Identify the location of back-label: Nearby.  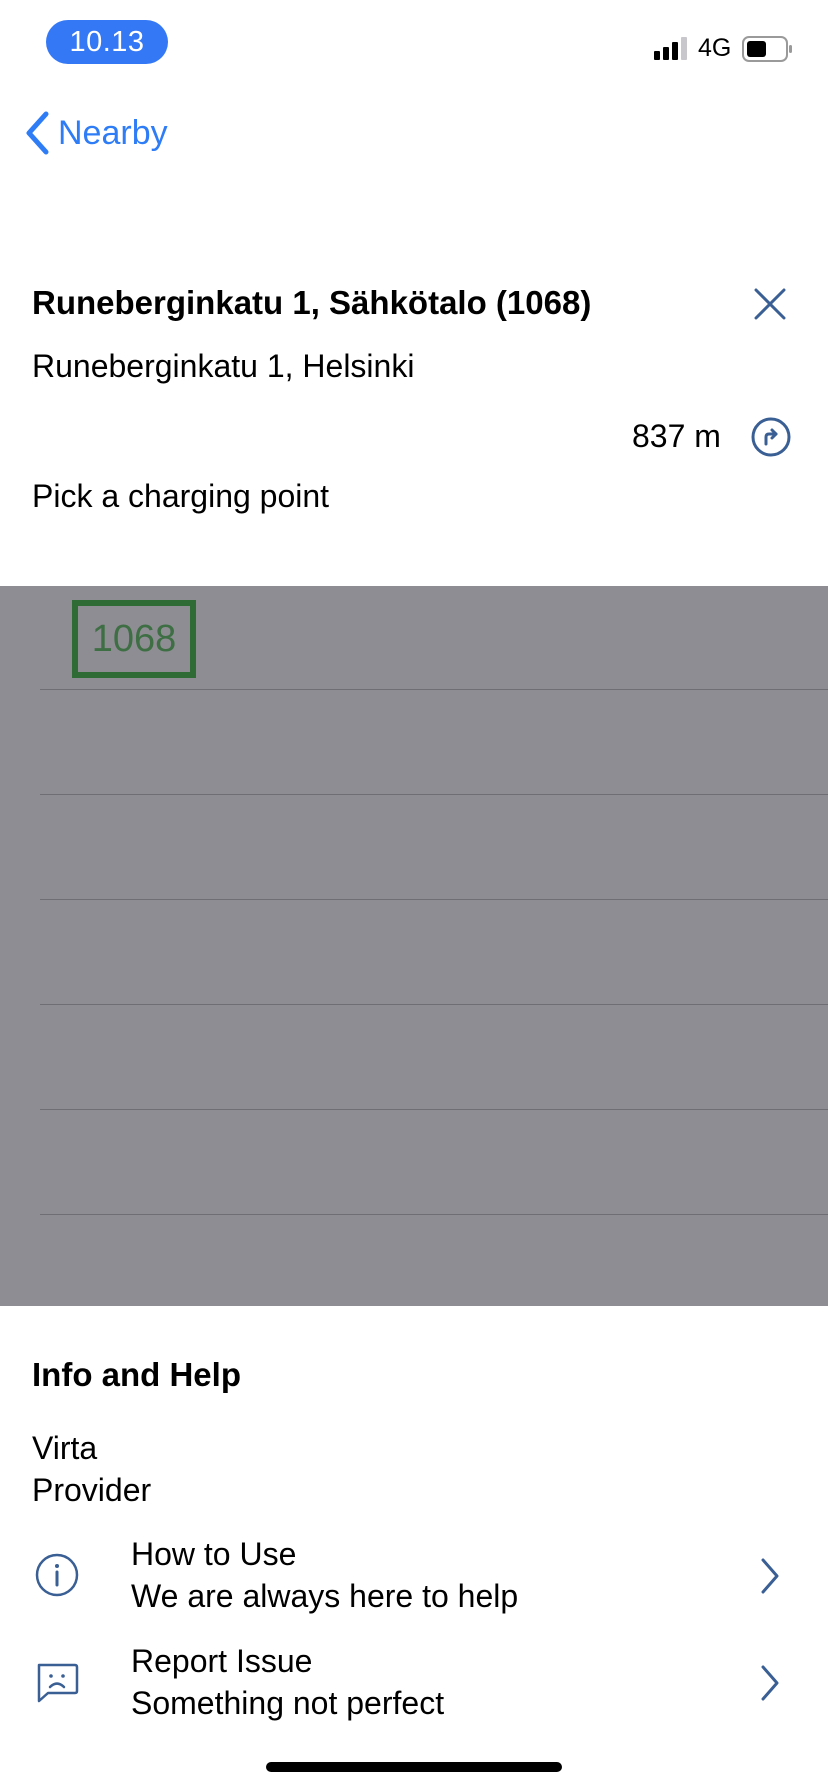
(113, 132).